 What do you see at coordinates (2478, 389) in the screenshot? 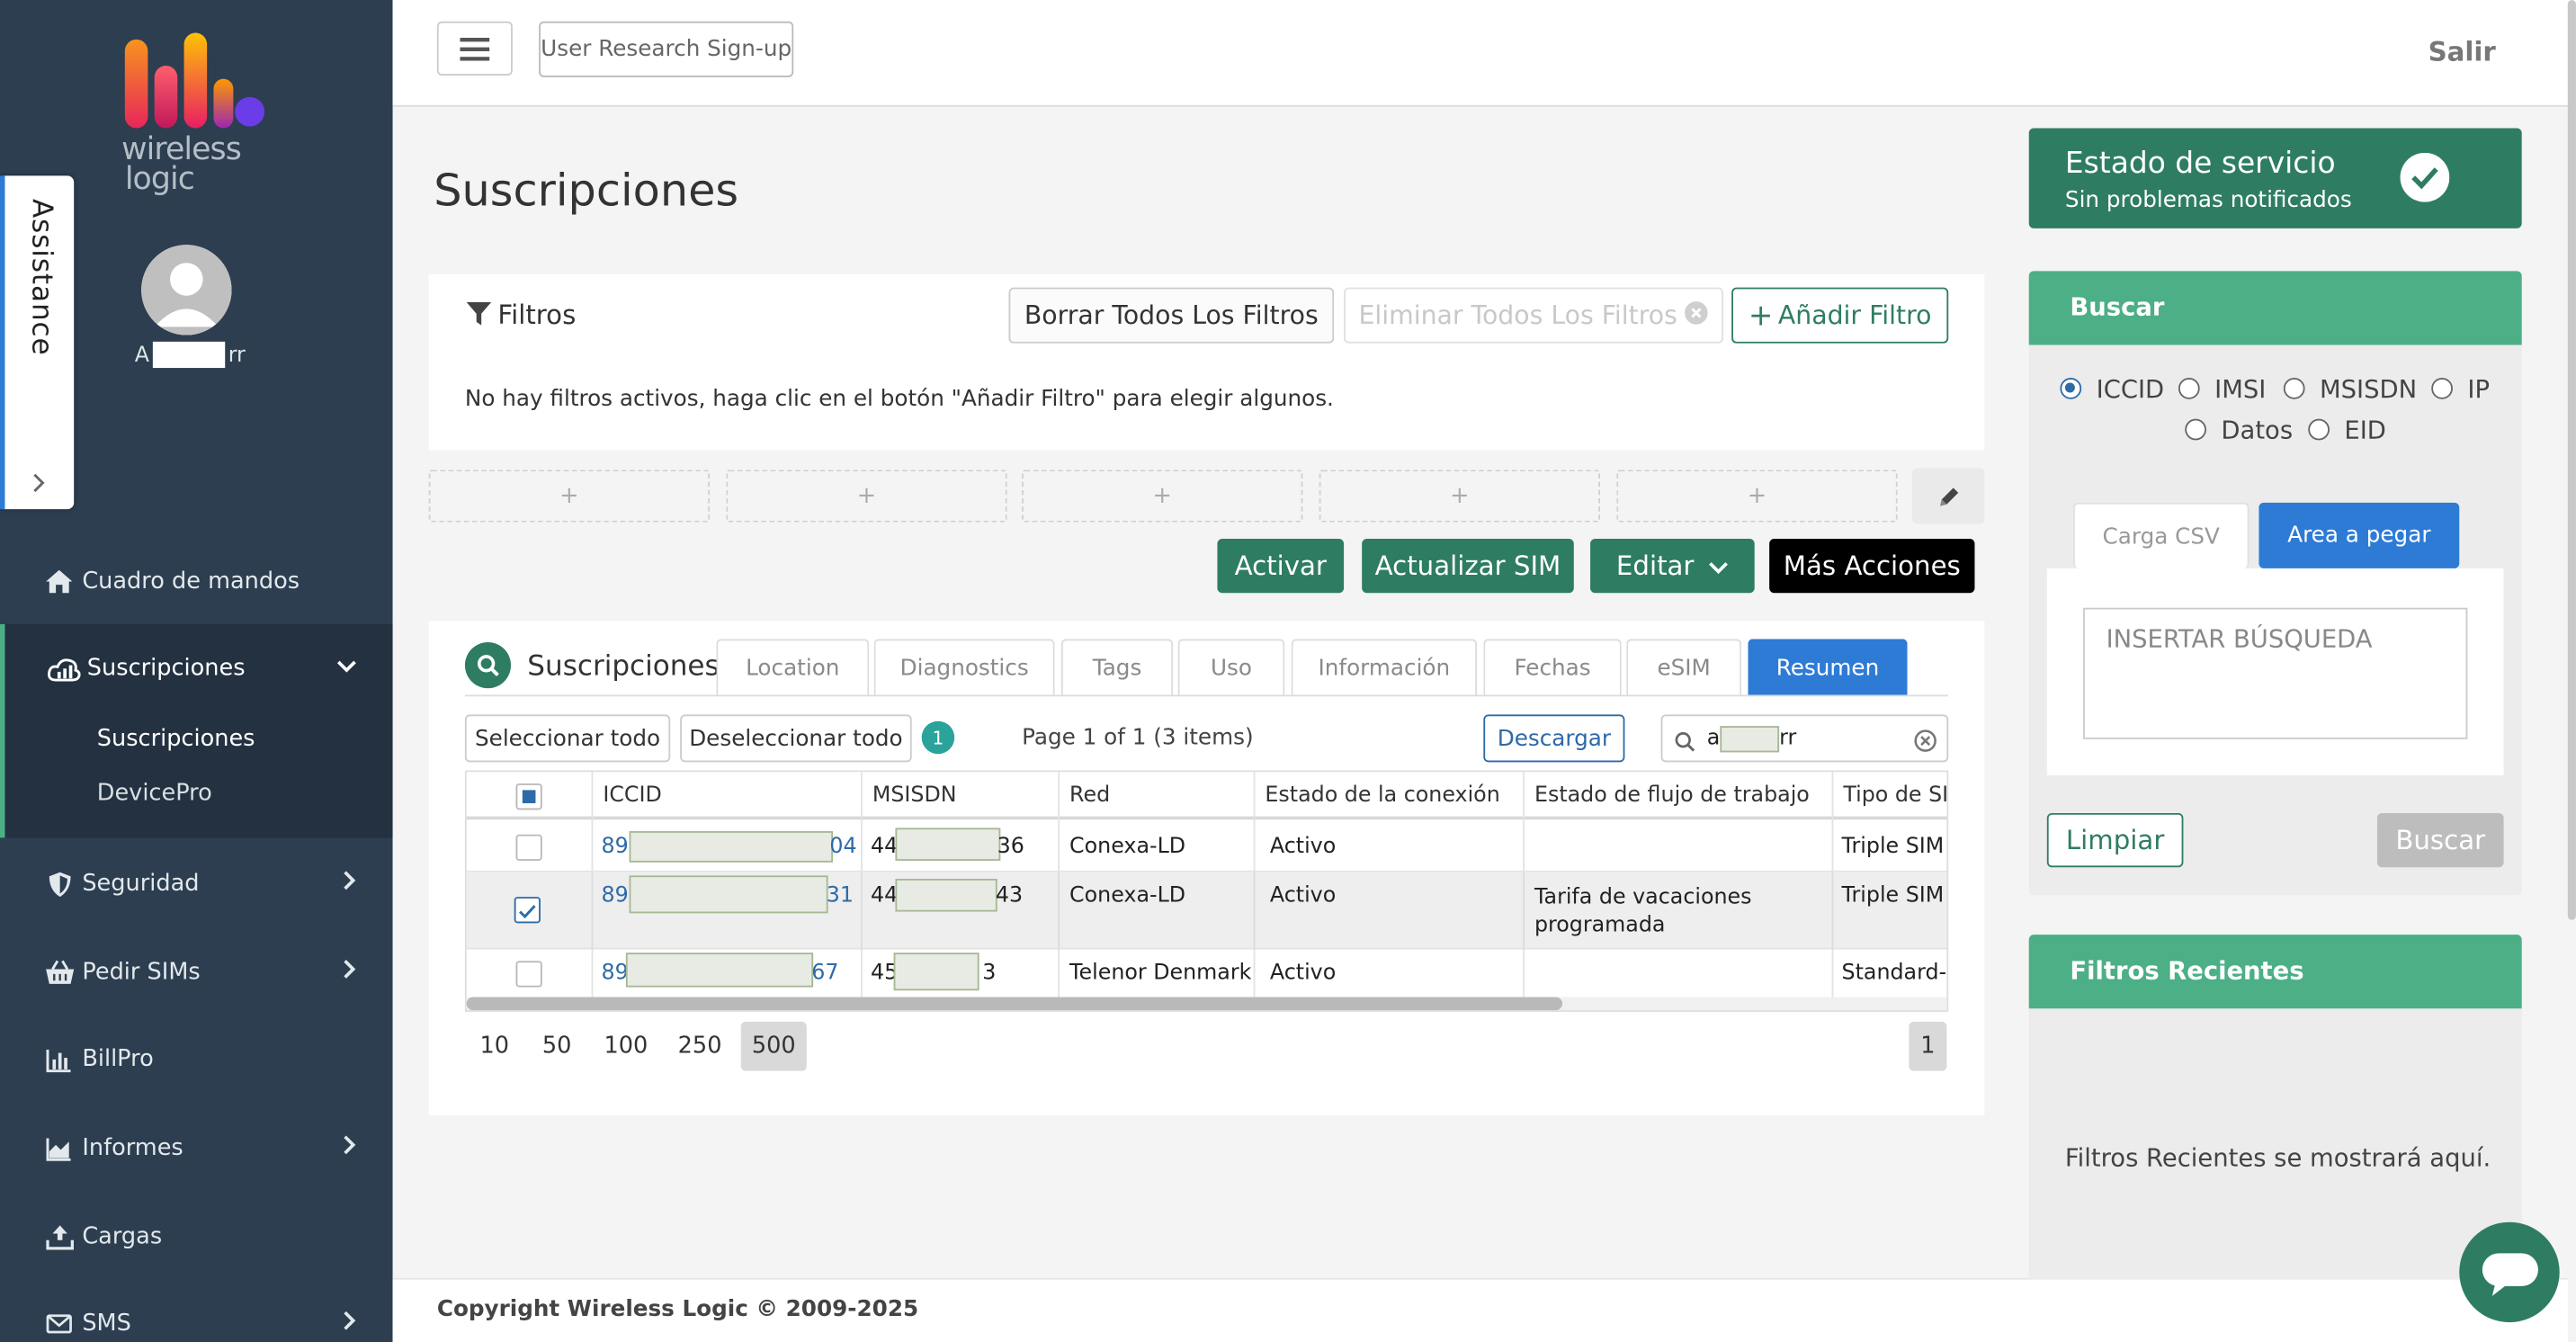
I see `radio-label-ip: IP` at bounding box center [2478, 389].